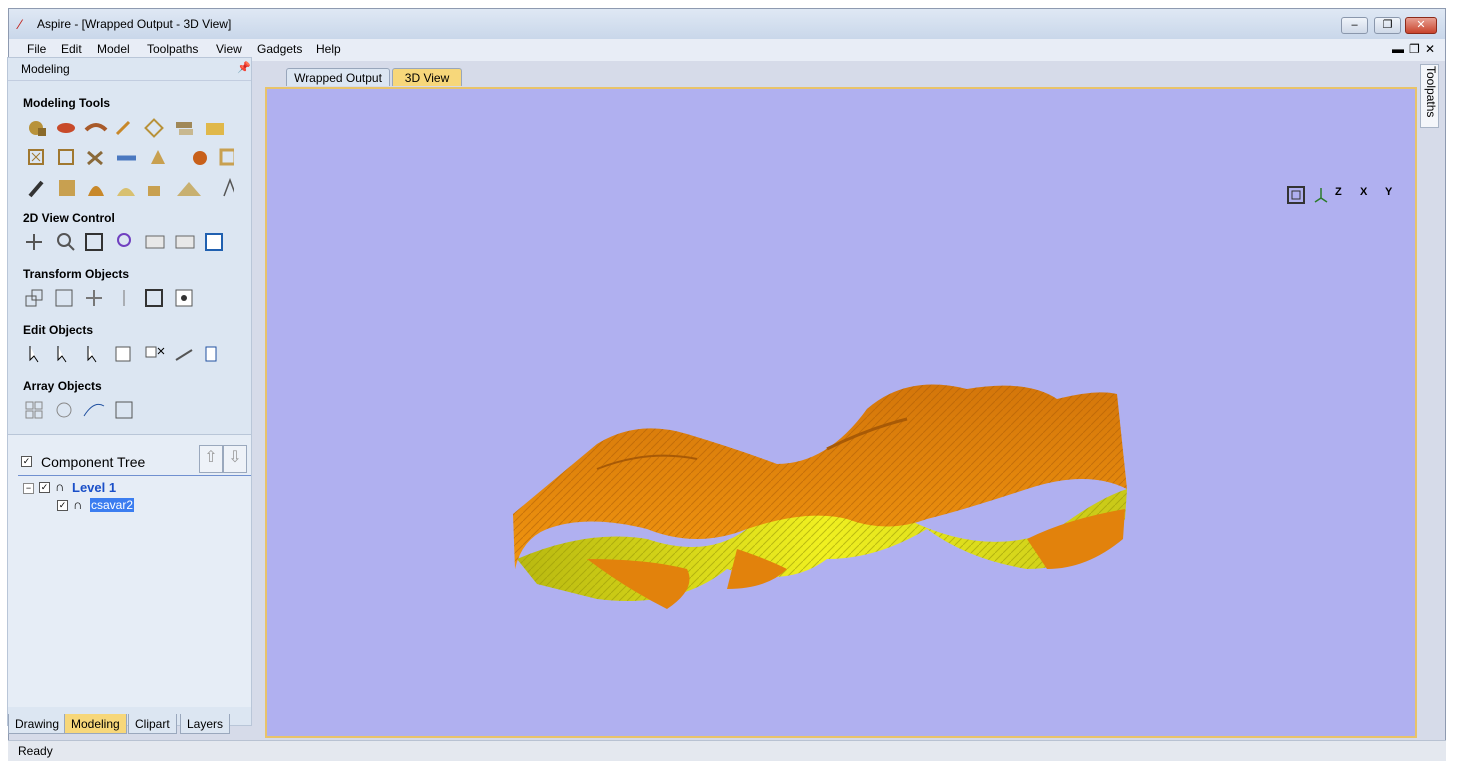  I want to click on copy-along-vector-icon, so click(94, 410).